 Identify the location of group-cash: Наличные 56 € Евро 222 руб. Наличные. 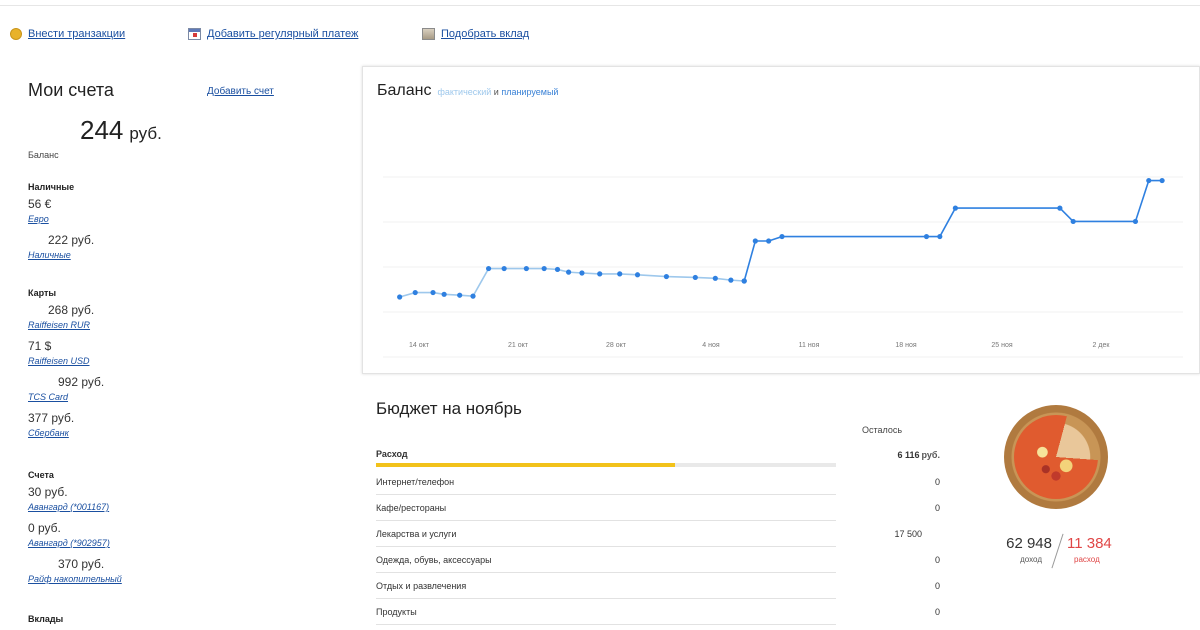
(178, 225).